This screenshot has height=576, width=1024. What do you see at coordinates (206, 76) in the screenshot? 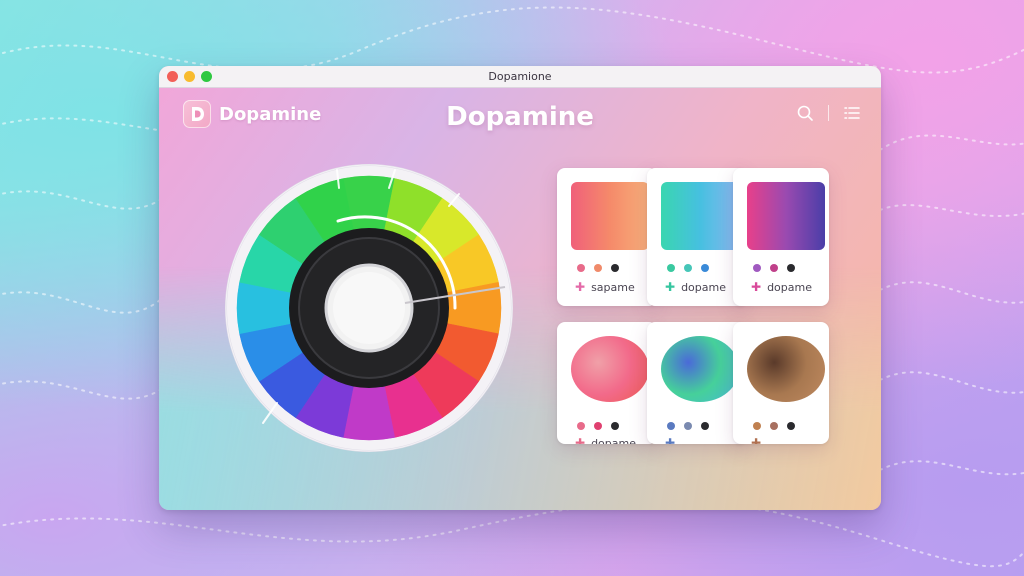
I see `maximize-button` at bounding box center [206, 76].